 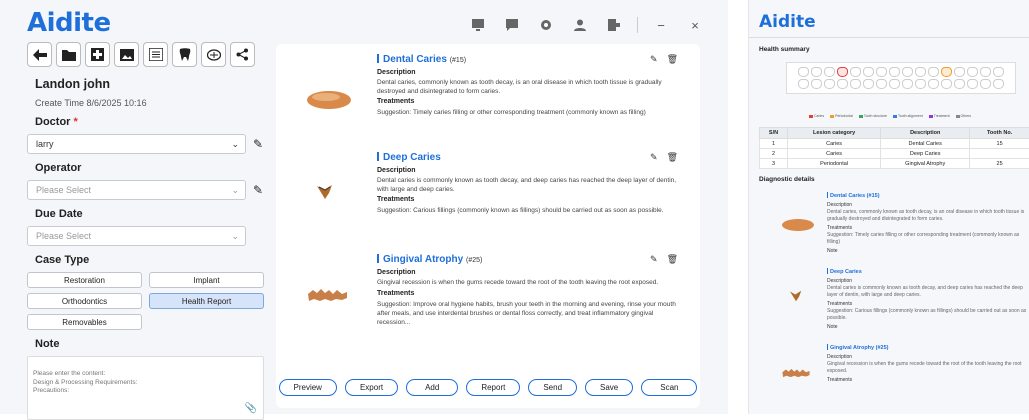 I want to click on health-summary-heading: Health summary, so click(x=784, y=49).